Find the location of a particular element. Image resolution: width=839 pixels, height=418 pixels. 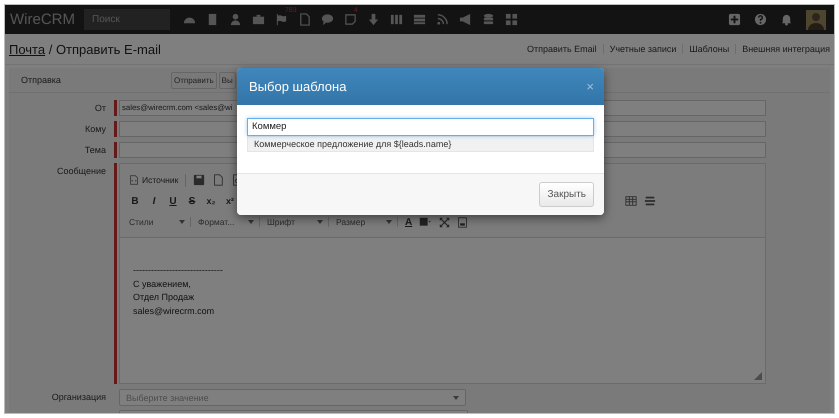

section-label: Отправка is located at coordinates (41, 80).